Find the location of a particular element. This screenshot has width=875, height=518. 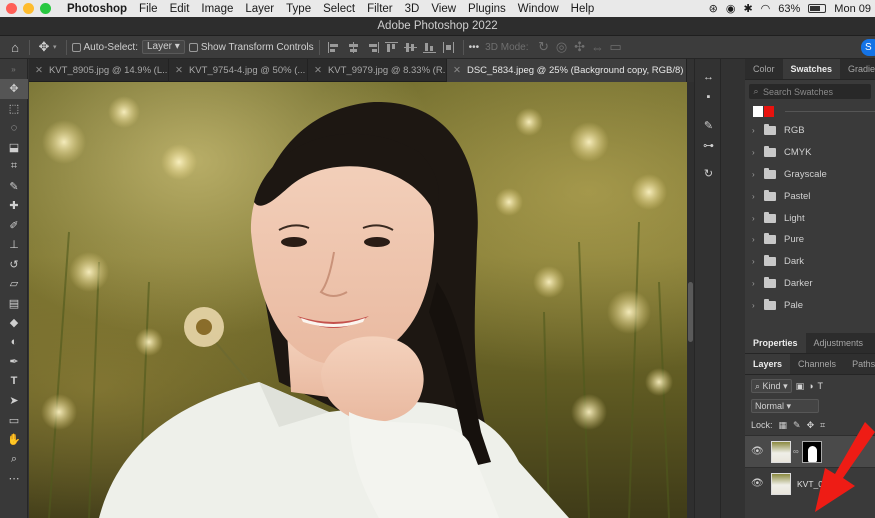

crop-tool-icon: ⌗ is located at coordinates (14, 167).